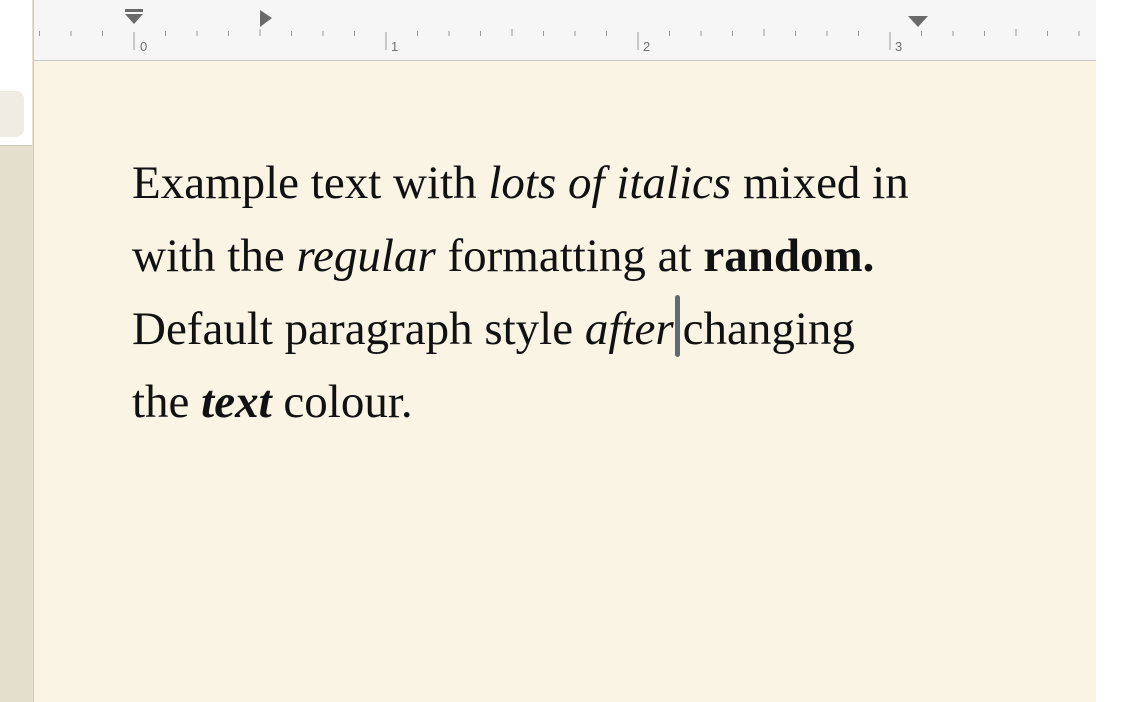  I want to click on first-line-indent-marker, so click(134, 16).